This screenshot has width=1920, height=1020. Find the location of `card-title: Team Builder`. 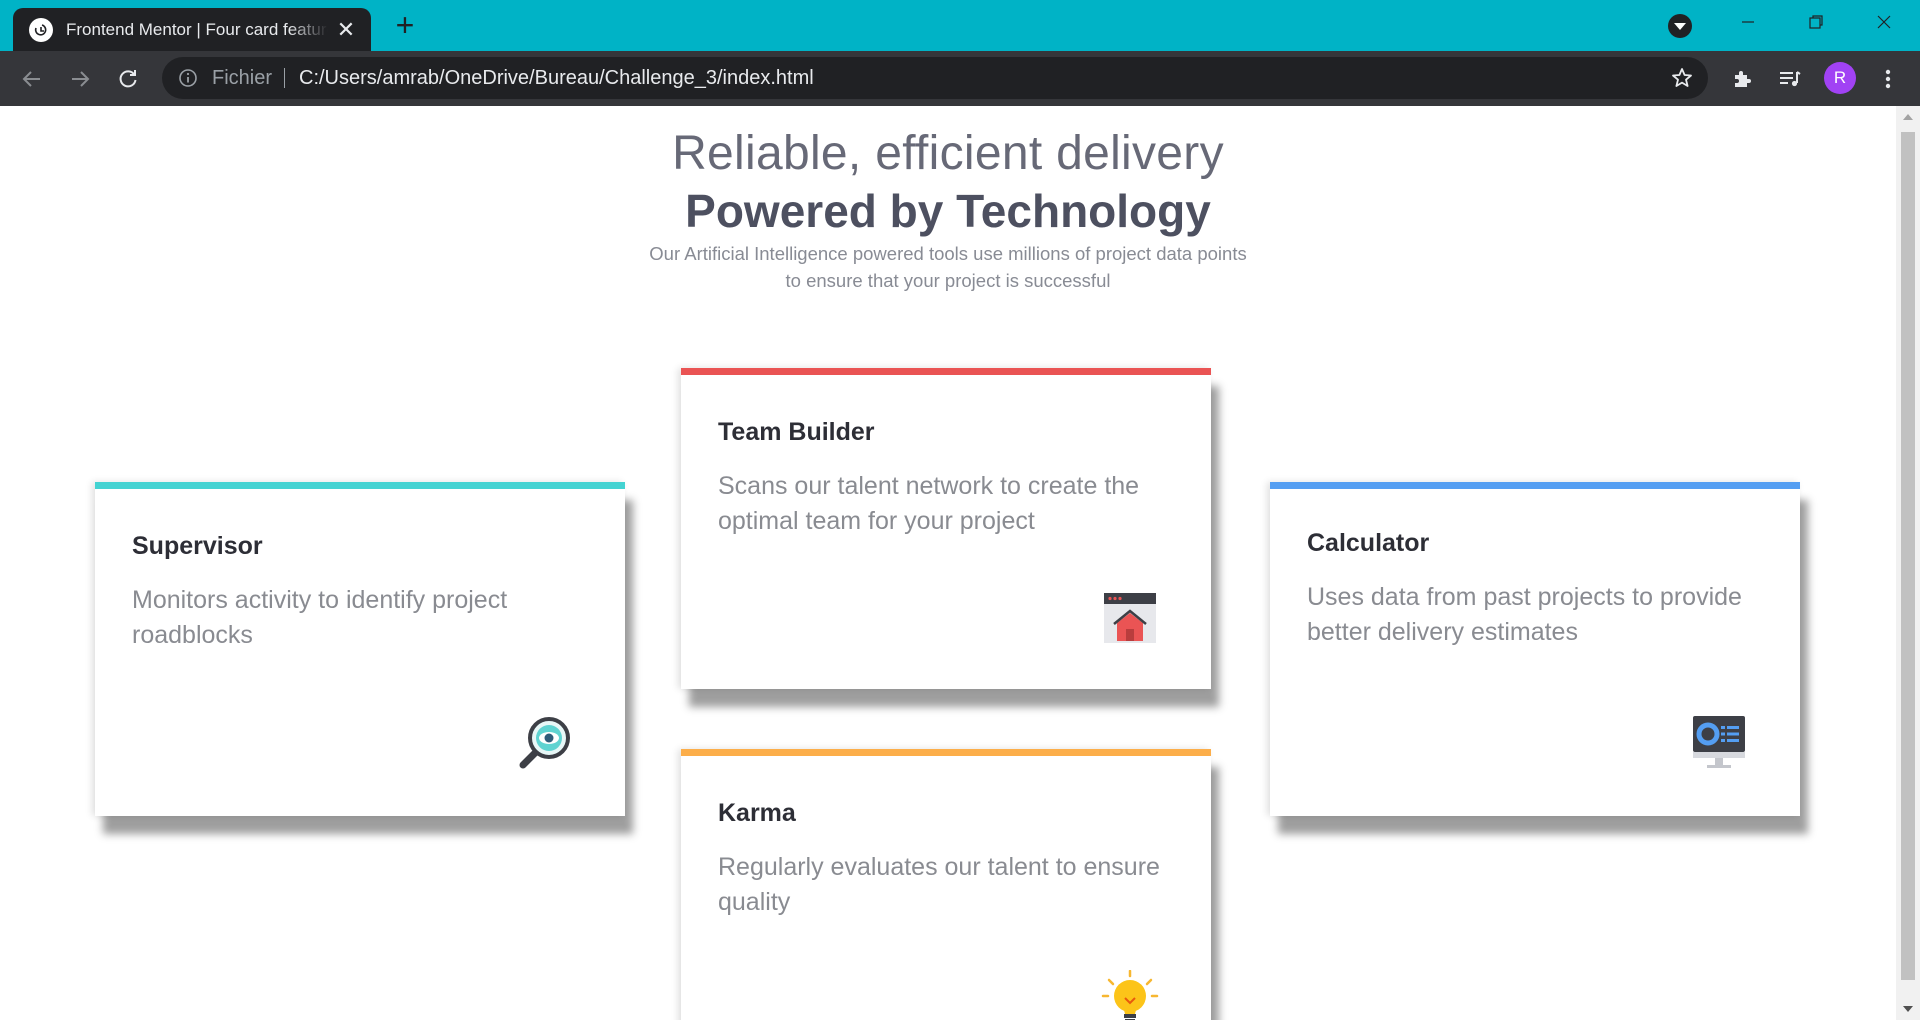

card-title: Team Builder is located at coordinates (796, 432).